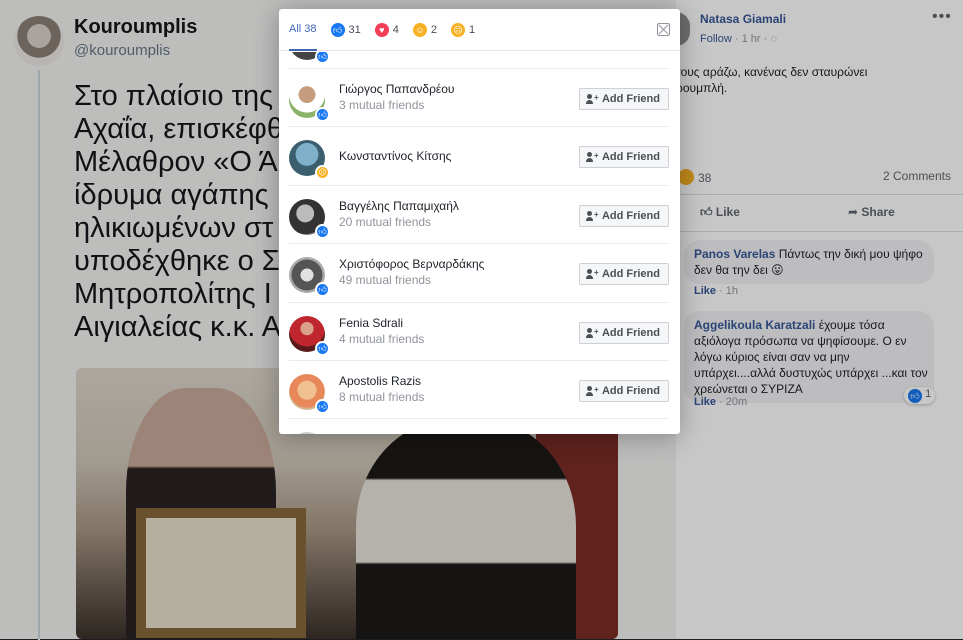 This screenshot has width=963, height=640. I want to click on tab-like: 👍︎ 31, so click(345, 30).